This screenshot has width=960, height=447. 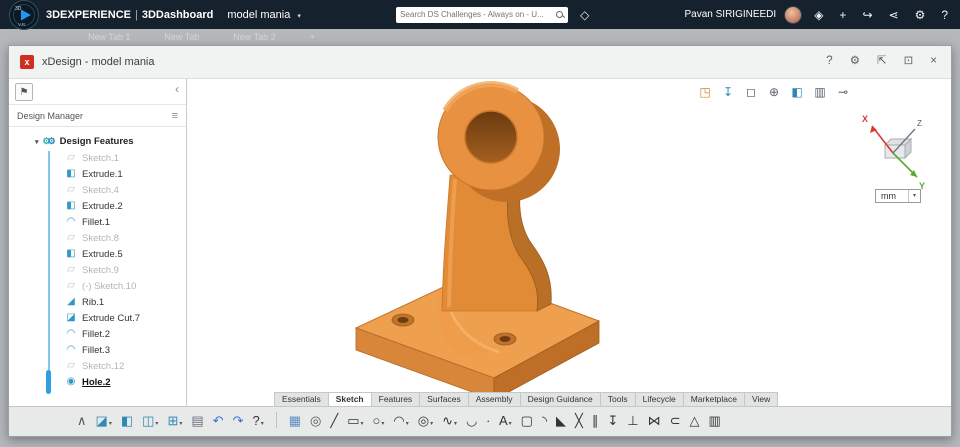 I want to click on redo-icon: ↷, so click(x=238, y=420).